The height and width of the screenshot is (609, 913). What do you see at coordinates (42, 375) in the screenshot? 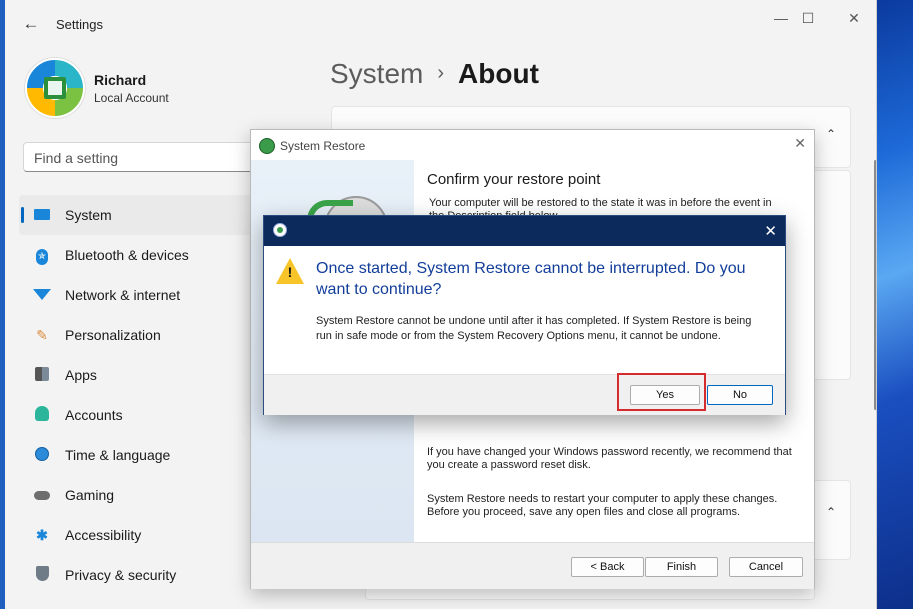
I see `apps-icon` at bounding box center [42, 375].